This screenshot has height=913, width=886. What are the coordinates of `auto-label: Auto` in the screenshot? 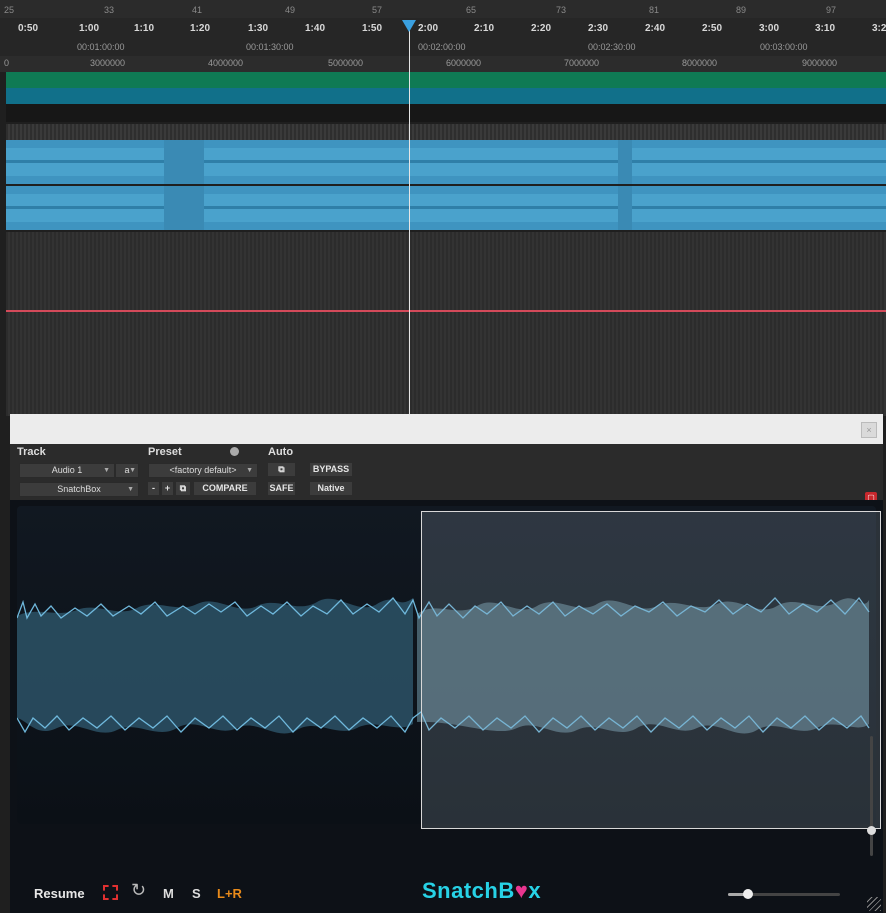 It's located at (281, 452).